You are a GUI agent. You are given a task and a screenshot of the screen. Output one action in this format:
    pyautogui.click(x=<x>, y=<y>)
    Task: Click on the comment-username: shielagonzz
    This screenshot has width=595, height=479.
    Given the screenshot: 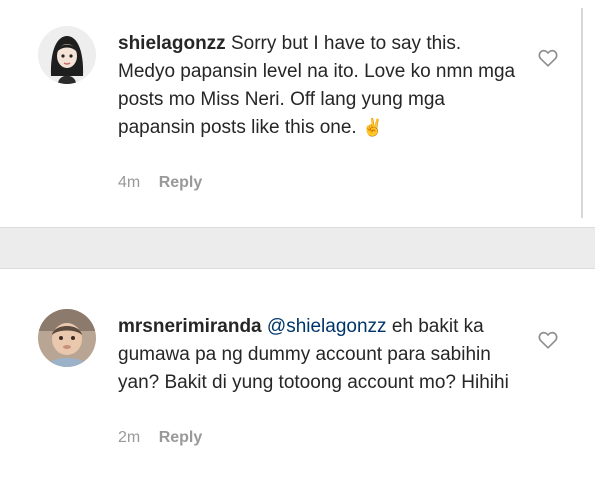 What is the action you would take?
    pyautogui.click(x=172, y=43)
    